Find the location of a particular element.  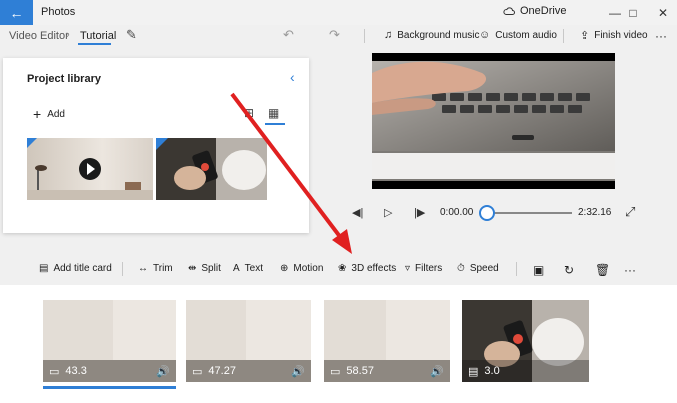

split-button: ⇹ Split is located at coordinates (204, 268).